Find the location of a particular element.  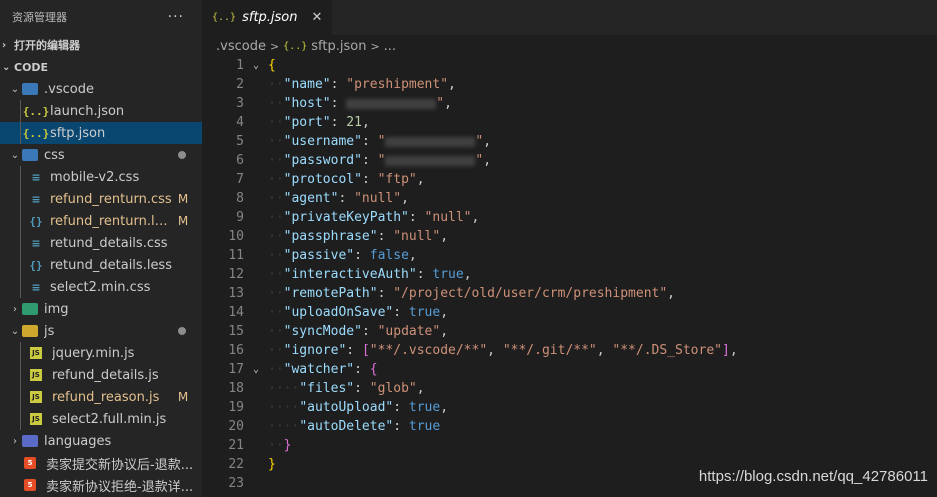

code-line: 19 ····"autoUpload": true, is located at coordinates (569, 407).